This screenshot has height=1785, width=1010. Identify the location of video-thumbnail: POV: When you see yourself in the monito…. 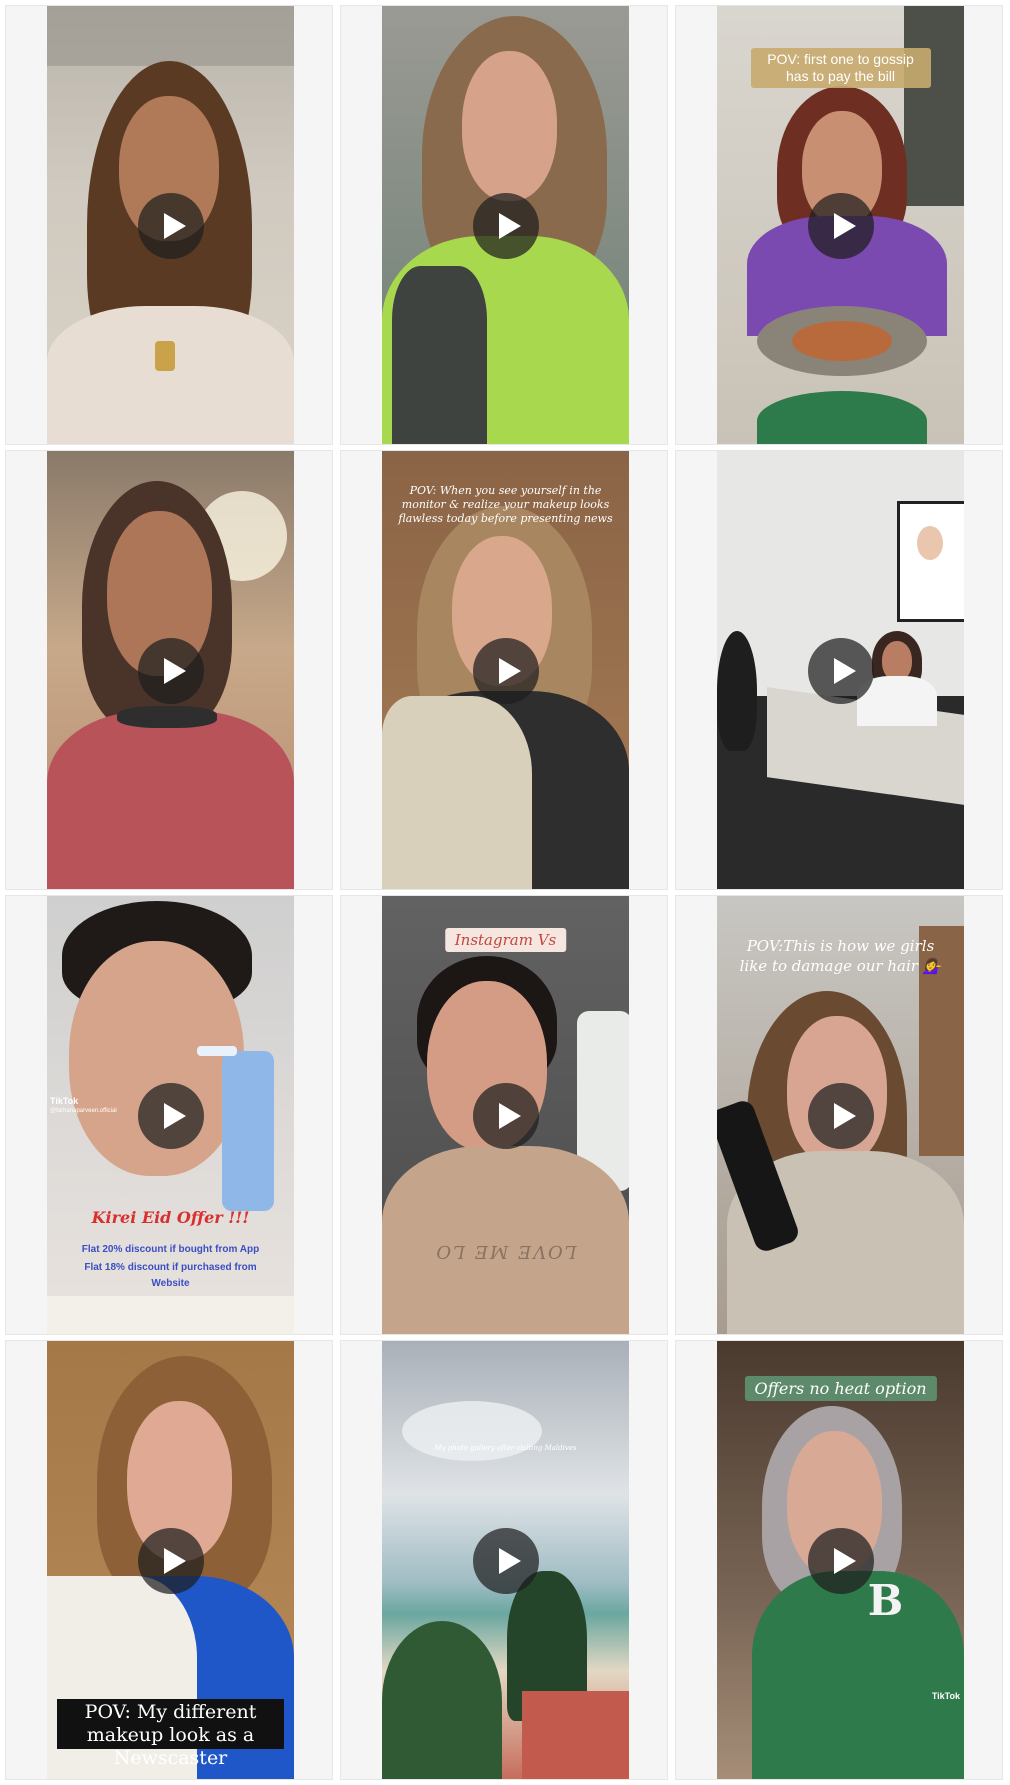
(505, 670).